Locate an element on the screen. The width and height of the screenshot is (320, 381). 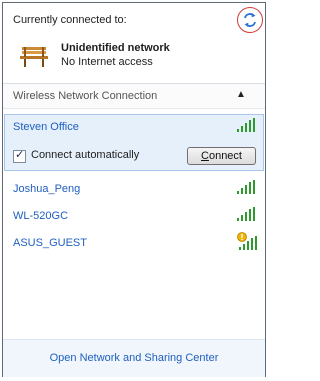
current-network-status: No Internet access is located at coordinates (107, 62).